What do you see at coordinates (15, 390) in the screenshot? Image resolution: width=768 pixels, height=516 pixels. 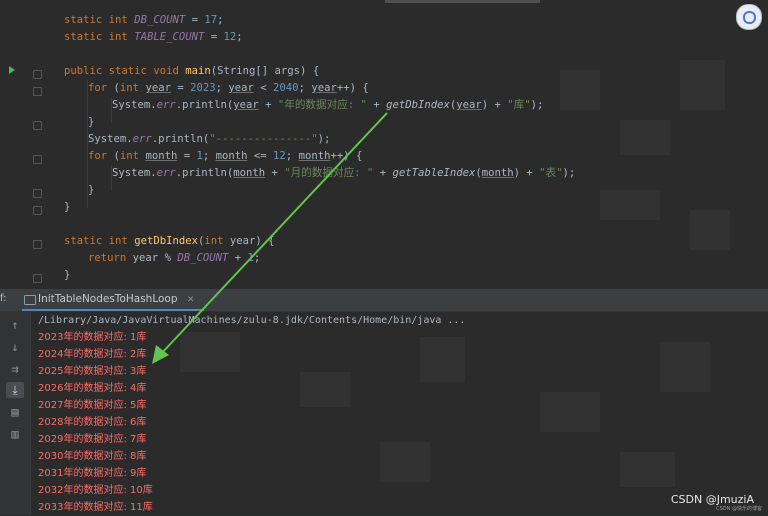 I see `scroll-to-end-icon: ⤓` at bounding box center [15, 390].